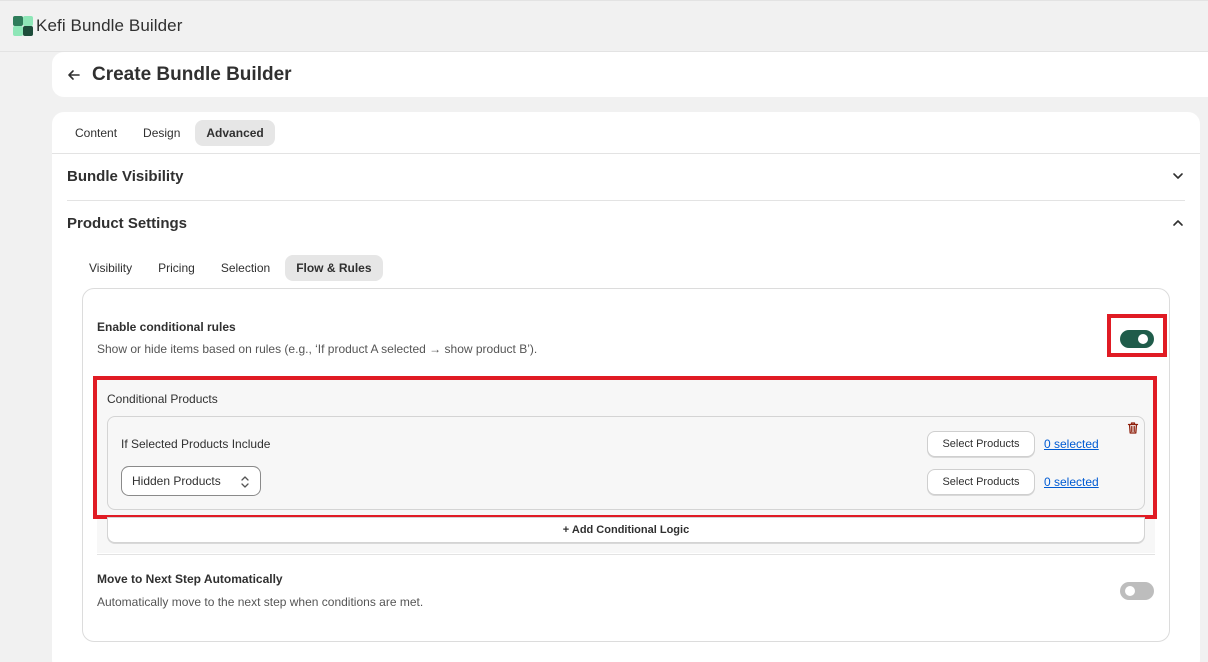 The height and width of the screenshot is (662, 1208). What do you see at coordinates (626, 530) in the screenshot?
I see `add-conditional-logic-button: + Add Conditional Logic` at bounding box center [626, 530].